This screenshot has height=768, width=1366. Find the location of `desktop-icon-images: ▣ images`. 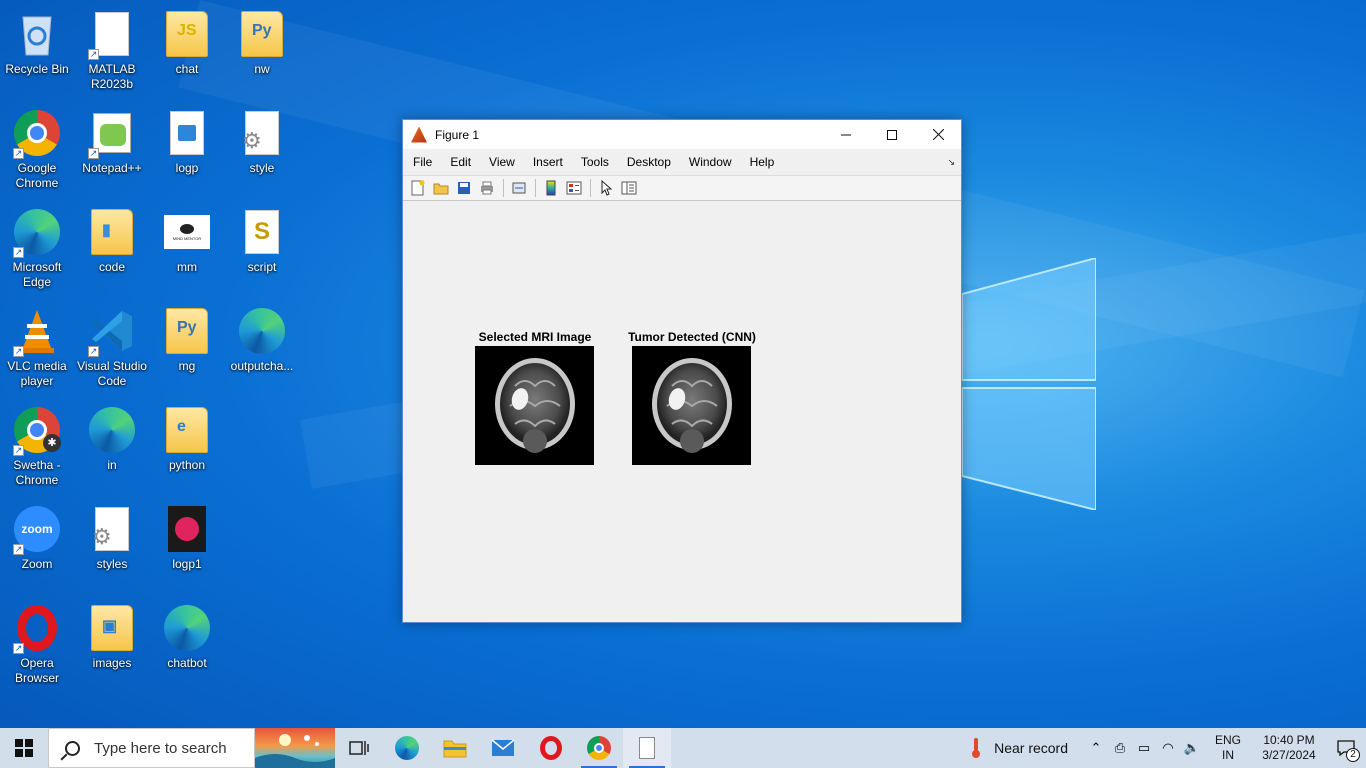

desktop-icon-images: ▣ images is located at coordinates (112, 646).